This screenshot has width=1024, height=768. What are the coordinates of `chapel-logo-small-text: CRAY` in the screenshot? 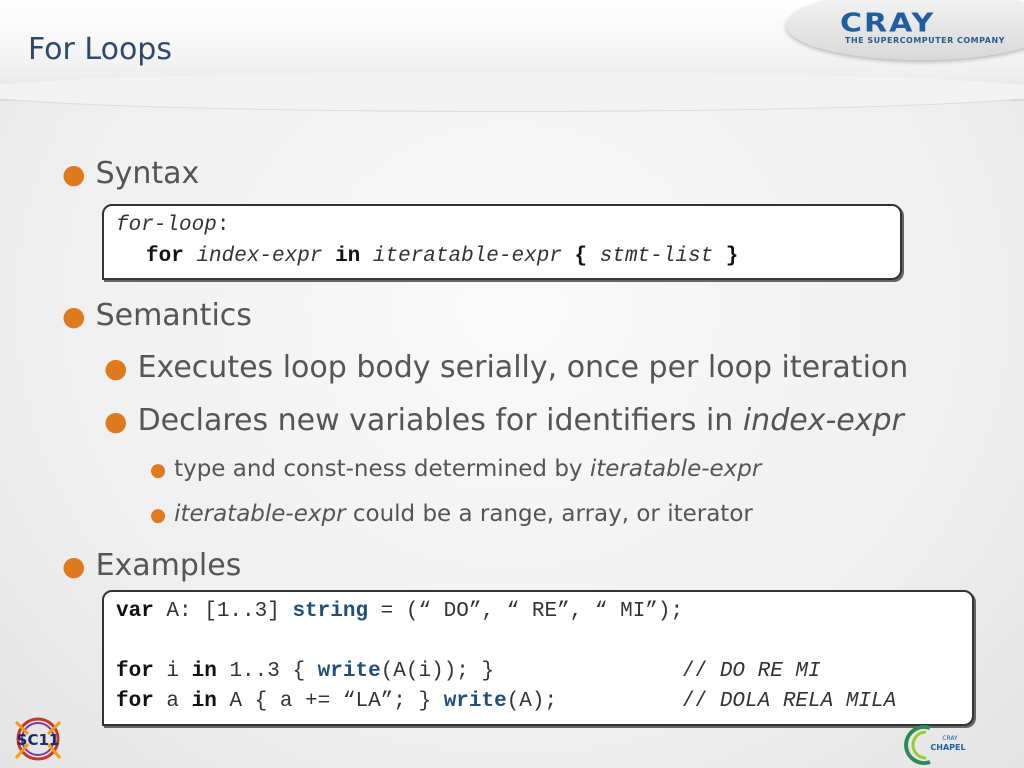 It's located at (950, 738).